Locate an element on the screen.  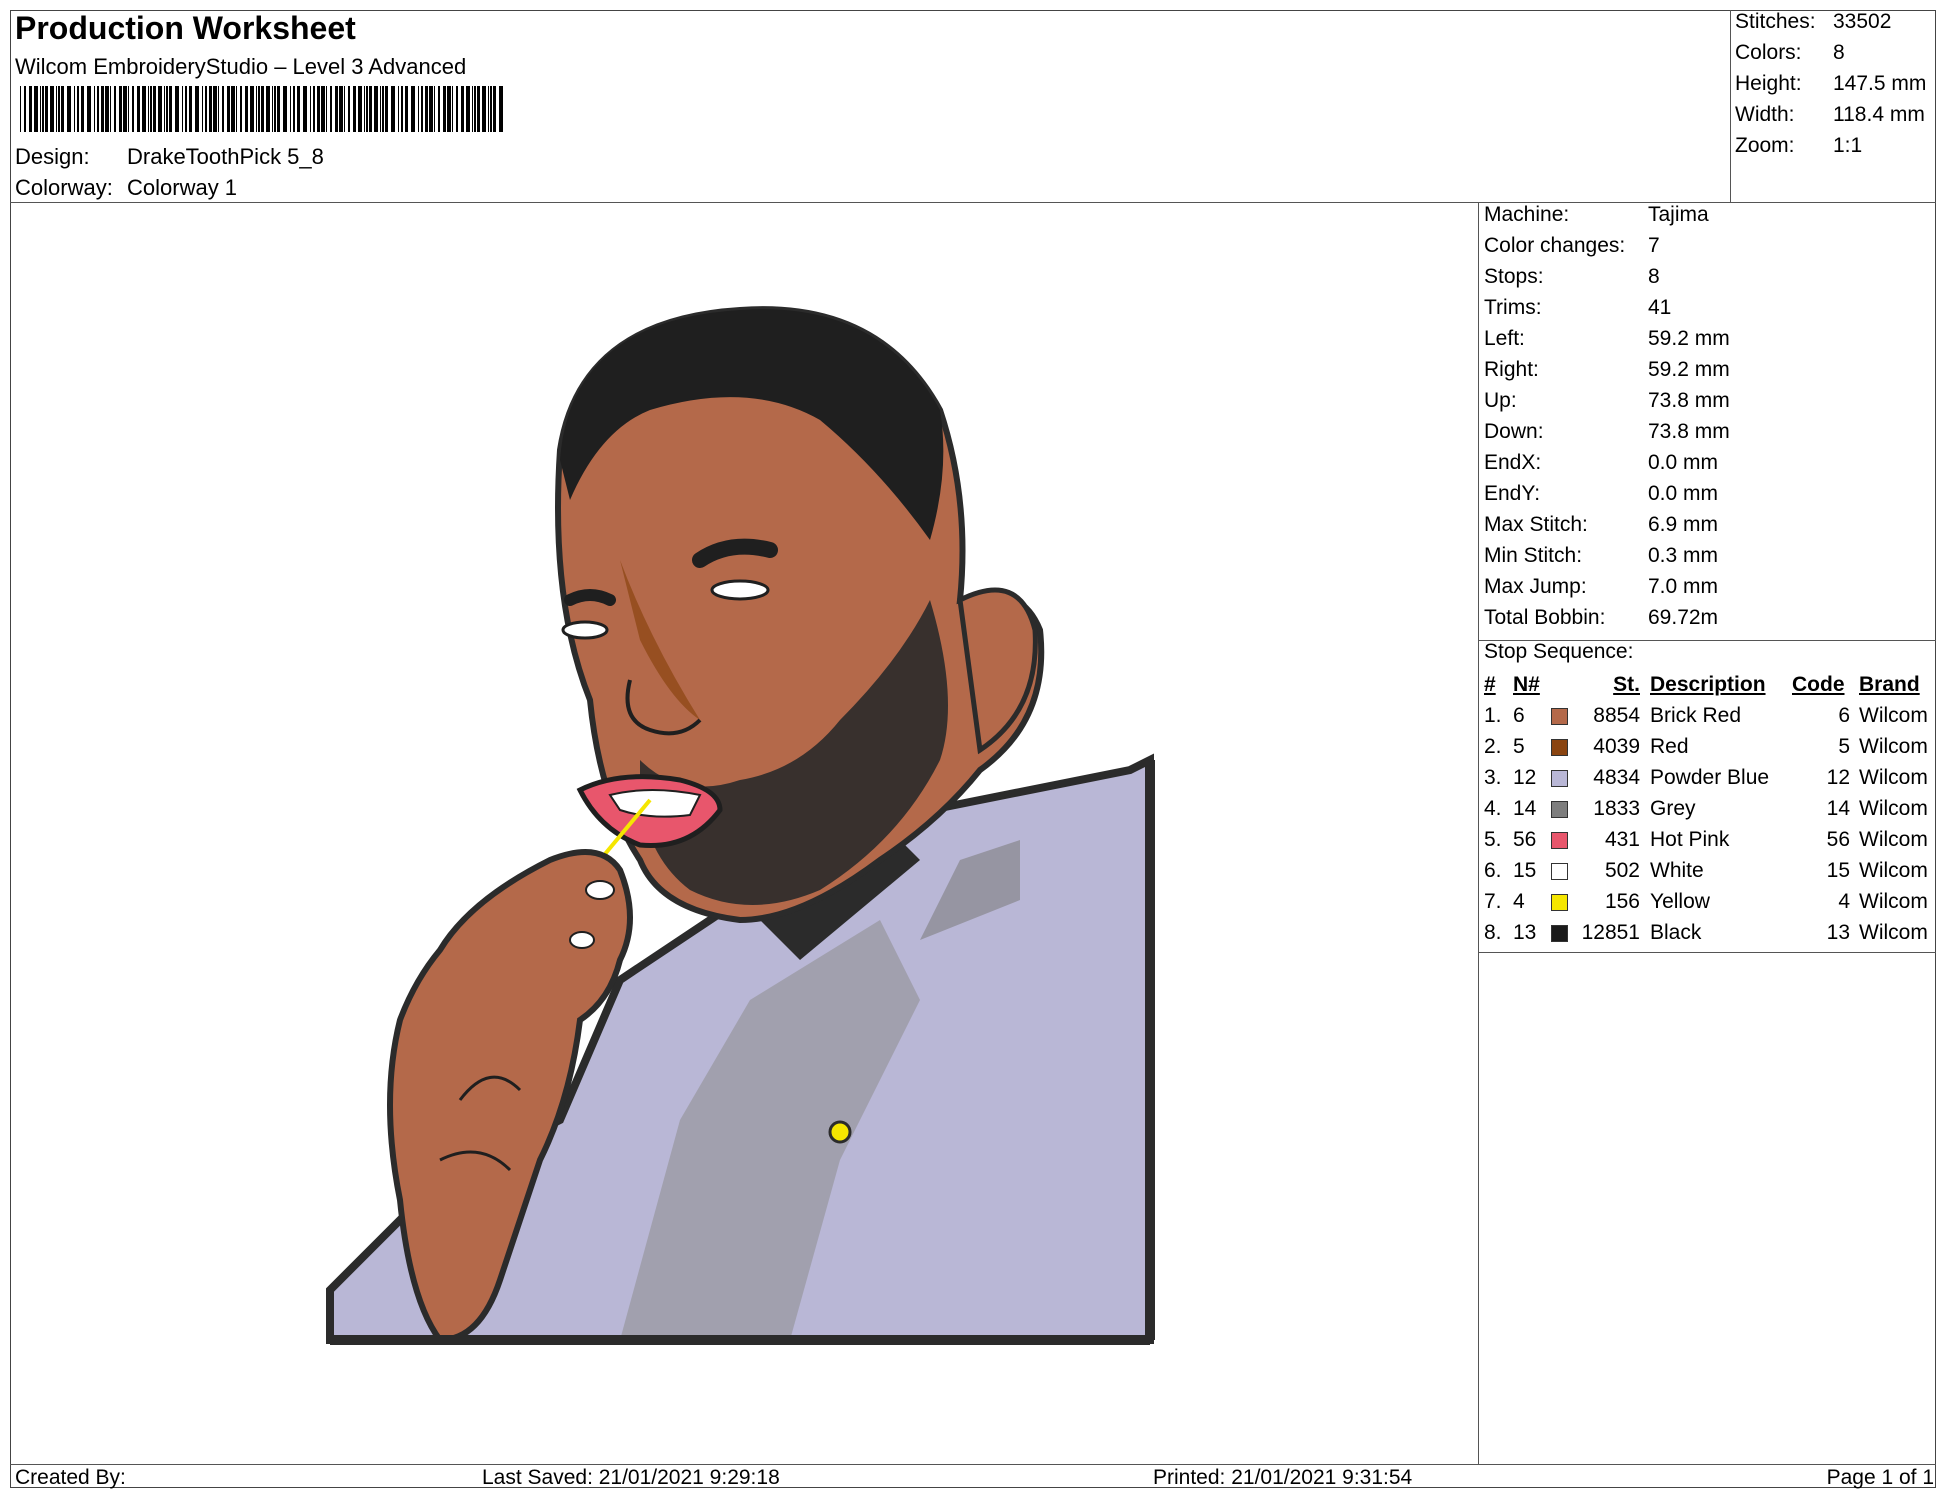
machine-info-label: Trims: is located at coordinates (1513, 307).